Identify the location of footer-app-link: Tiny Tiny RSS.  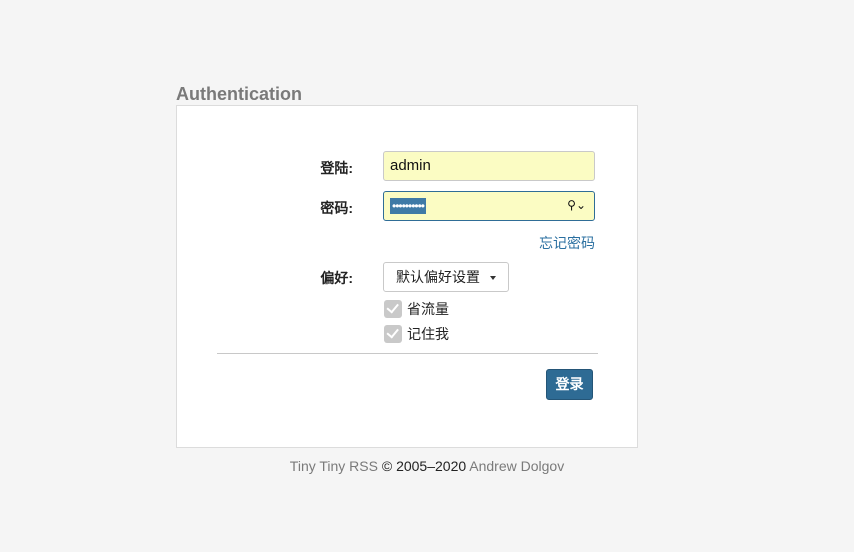
(334, 466).